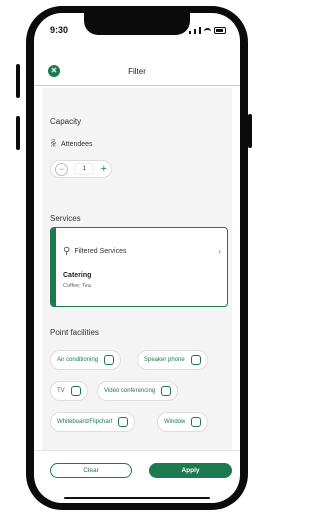 The height and width of the screenshot is (517, 320). What do you see at coordinates (77, 275) in the screenshot?
I see `catering-title: Catering` at bounding box center [77, 275].